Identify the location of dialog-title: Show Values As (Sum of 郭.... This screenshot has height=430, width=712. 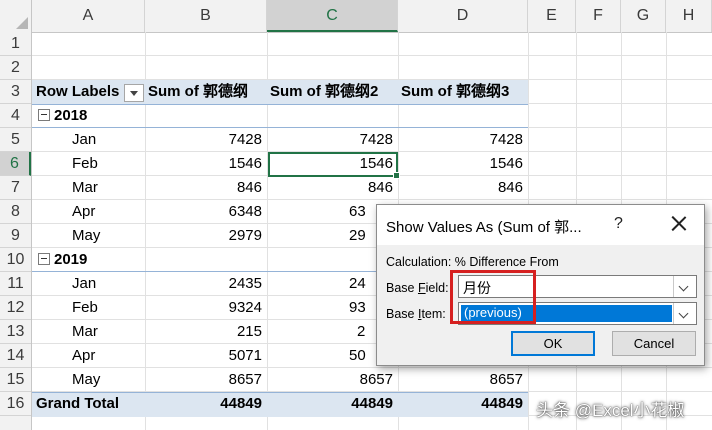
(484, 227).